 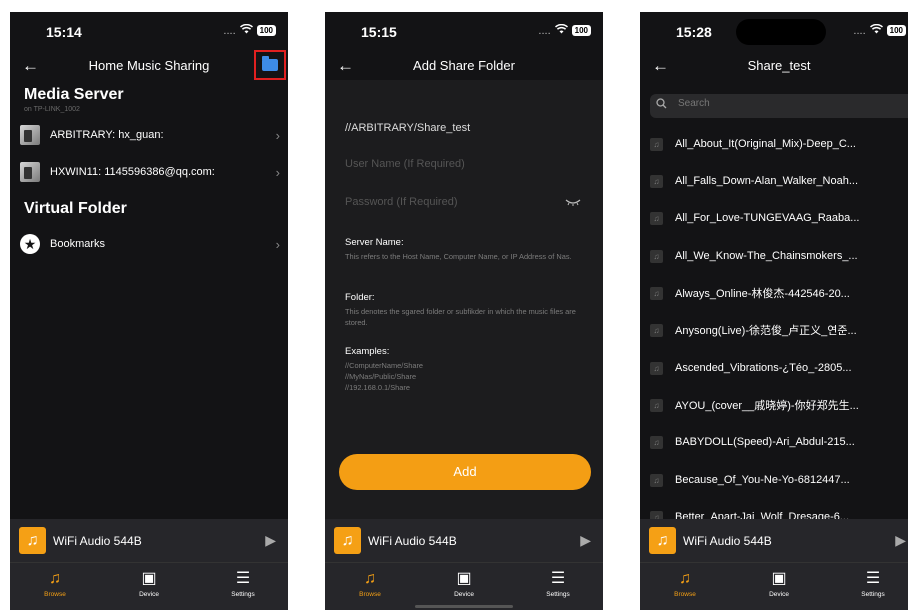 What do you see at coordinates (30, 244) in the screenshot?
I see `star-icon: ★` at bounding box center [30, 244].